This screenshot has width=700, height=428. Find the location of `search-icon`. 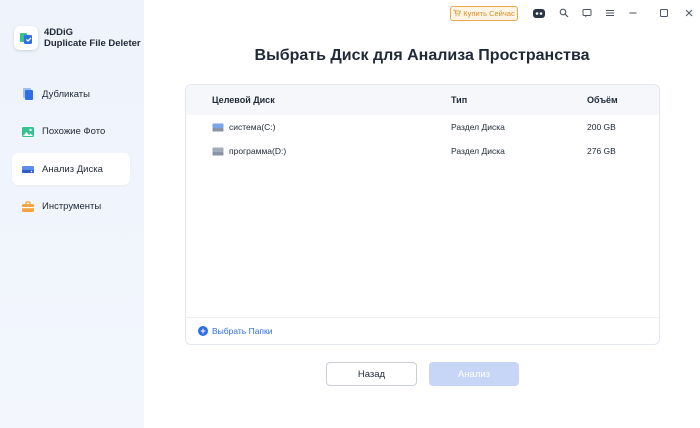

search-icon is located at coordinates (564, 13).